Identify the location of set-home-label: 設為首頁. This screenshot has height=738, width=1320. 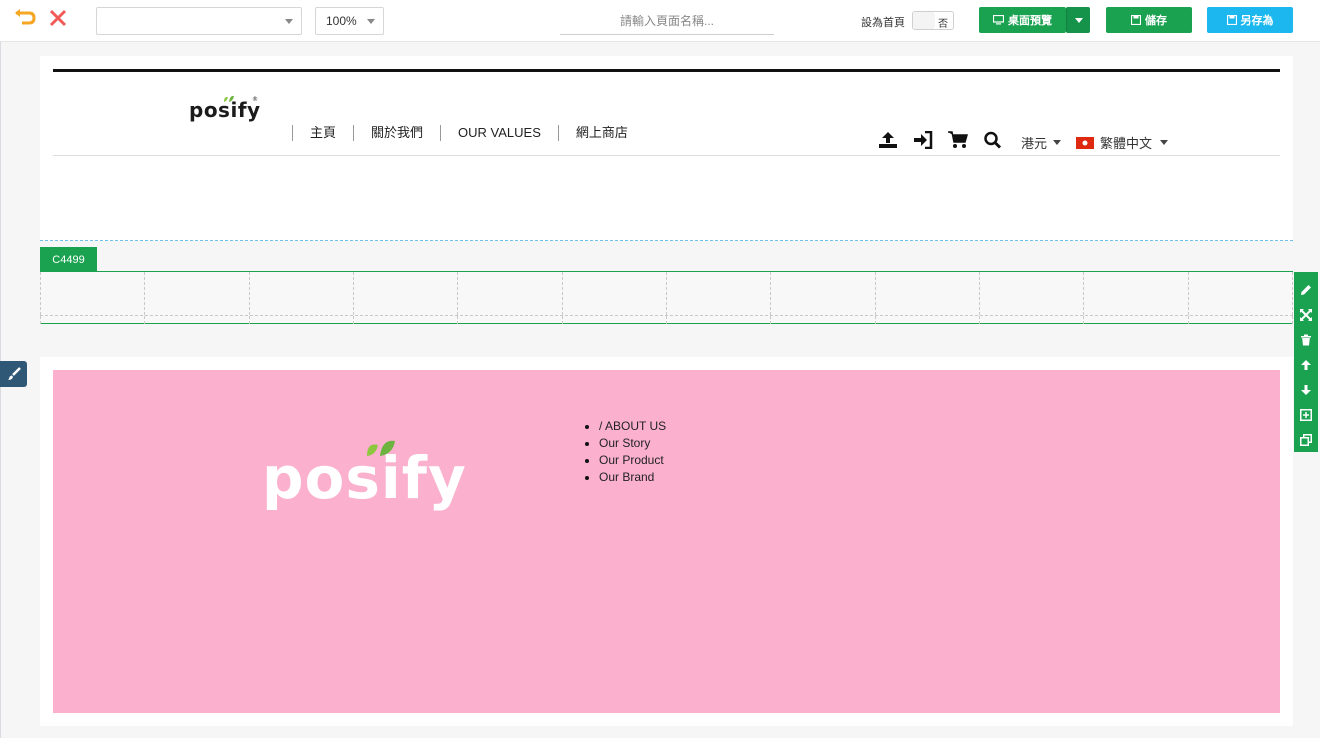
(883, 23).